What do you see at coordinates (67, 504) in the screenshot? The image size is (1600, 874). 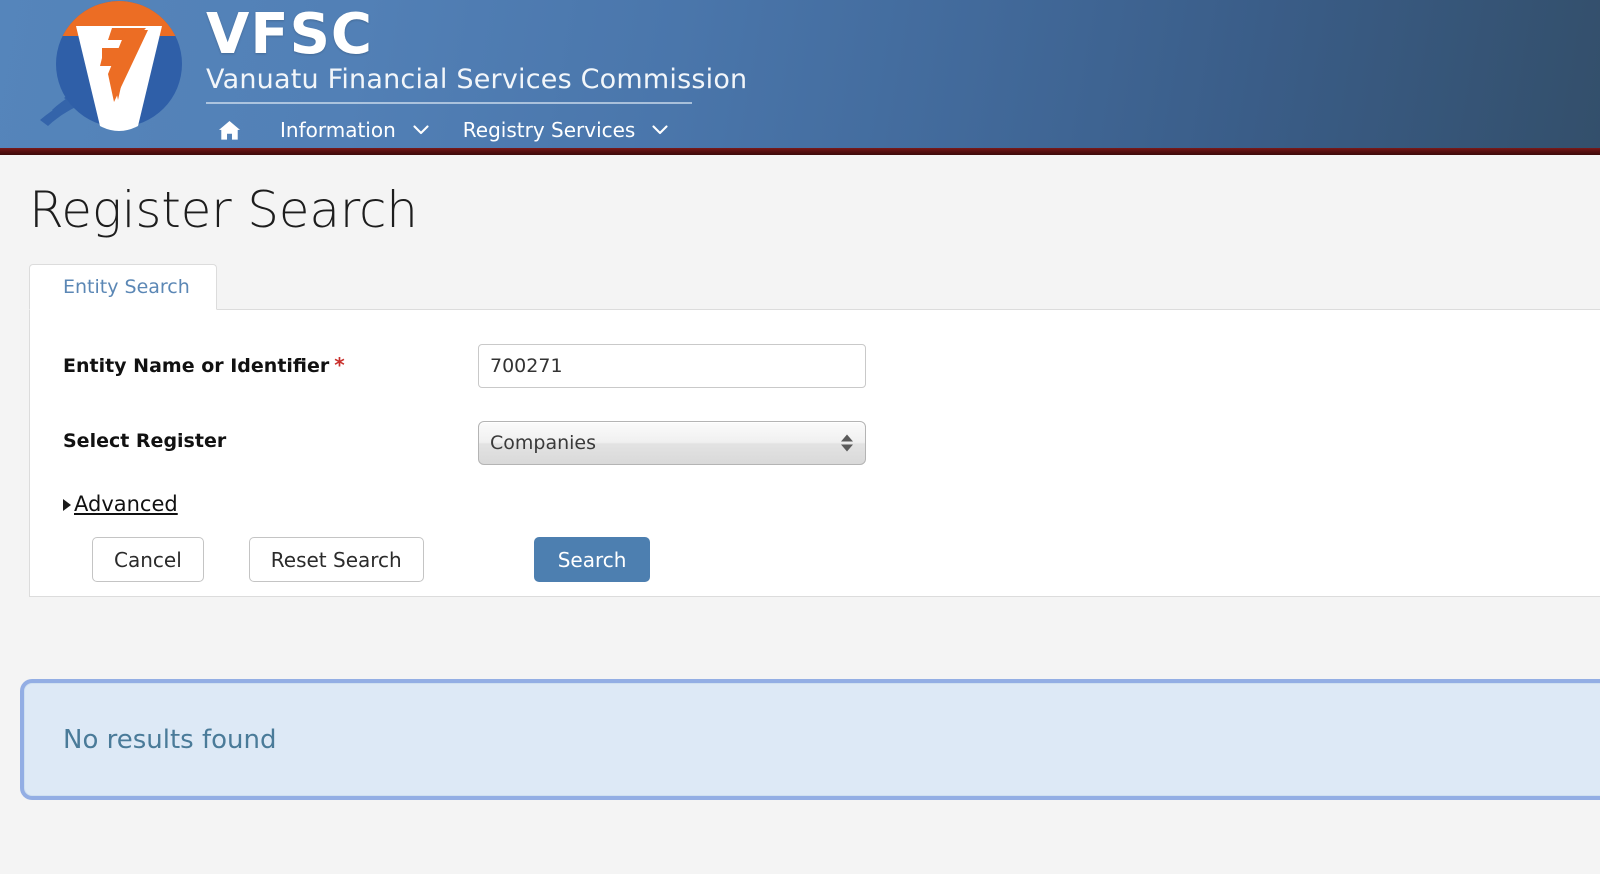 I see `triangle-right-icon` at bounding box center [67, 504].